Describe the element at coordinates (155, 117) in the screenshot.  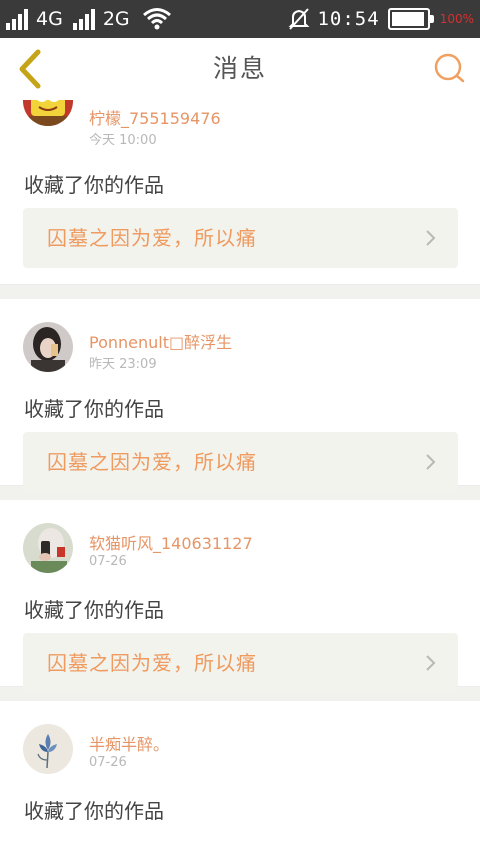
I see `username: 柠檬_755159476` at that location.